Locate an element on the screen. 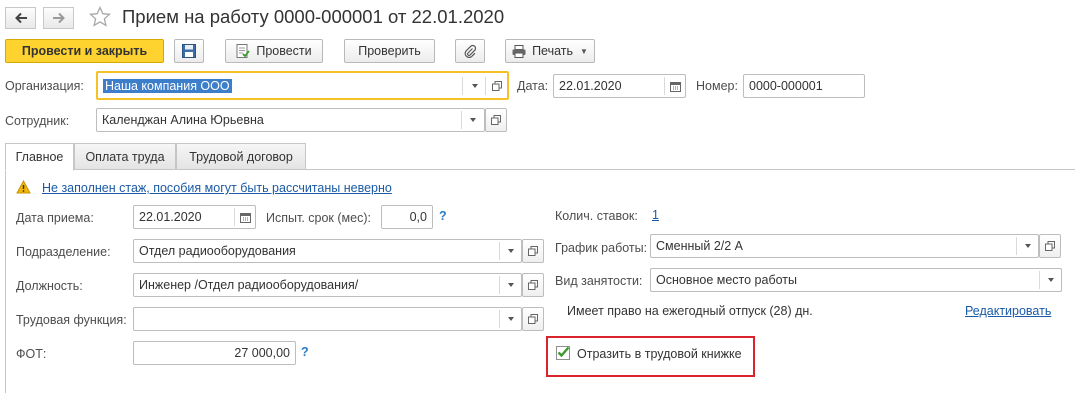 Image resolution: width=1075 pixels, height=393 pixels. schedule-dropdown-button is located at coordinates (1028, 246).